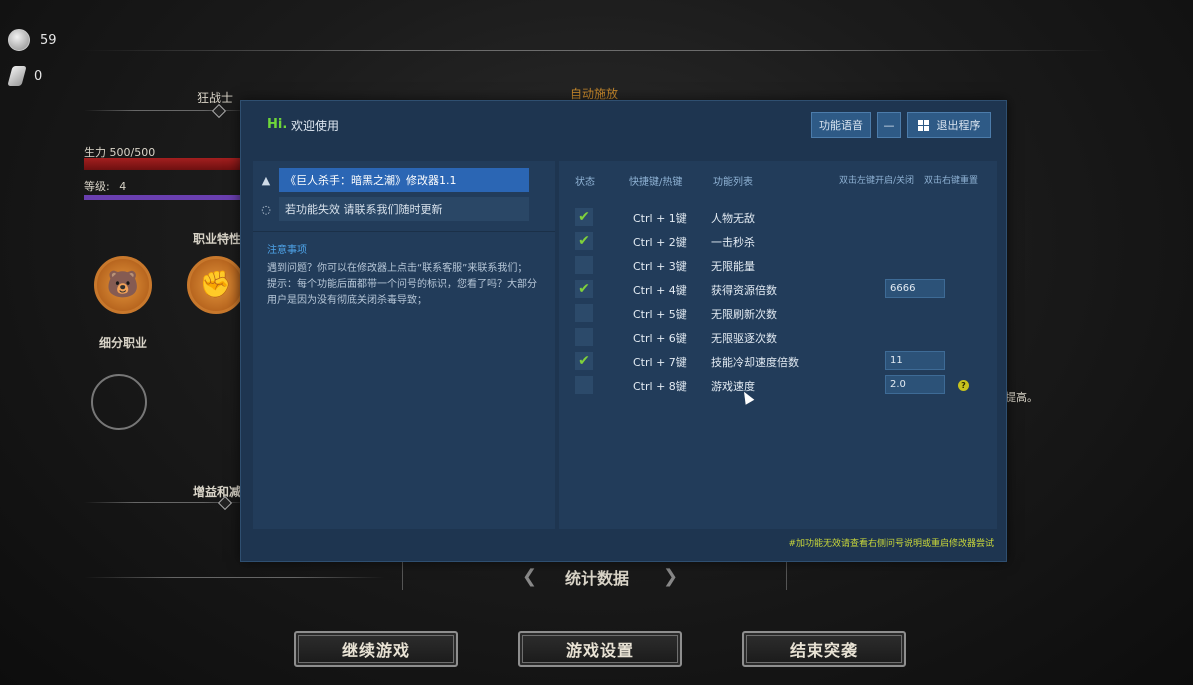  Describe the element at coordinates (660, 386) in the screenshot. I see `hotkey-label: Ctrl + 8键` at that location.